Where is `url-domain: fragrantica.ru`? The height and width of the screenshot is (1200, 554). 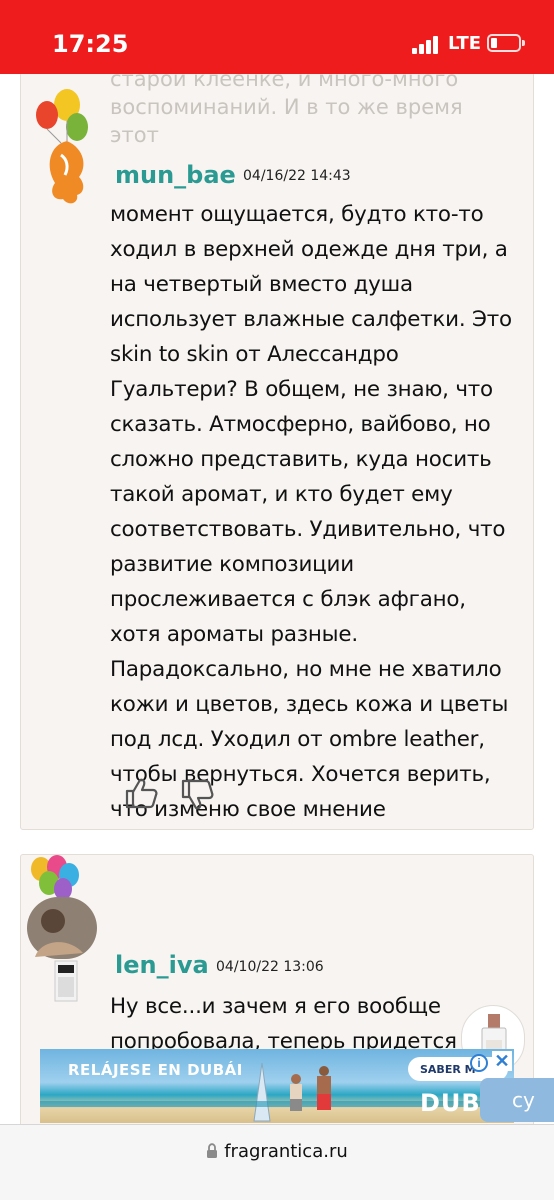
url-domain: fragrantica.ru is located at coordinates (286, 1151).